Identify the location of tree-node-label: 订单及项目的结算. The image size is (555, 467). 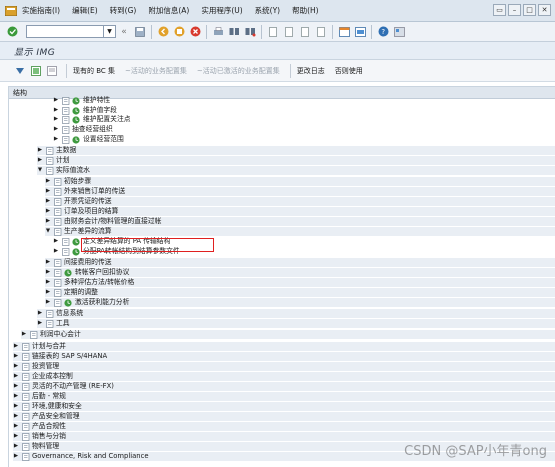
(91, 211).